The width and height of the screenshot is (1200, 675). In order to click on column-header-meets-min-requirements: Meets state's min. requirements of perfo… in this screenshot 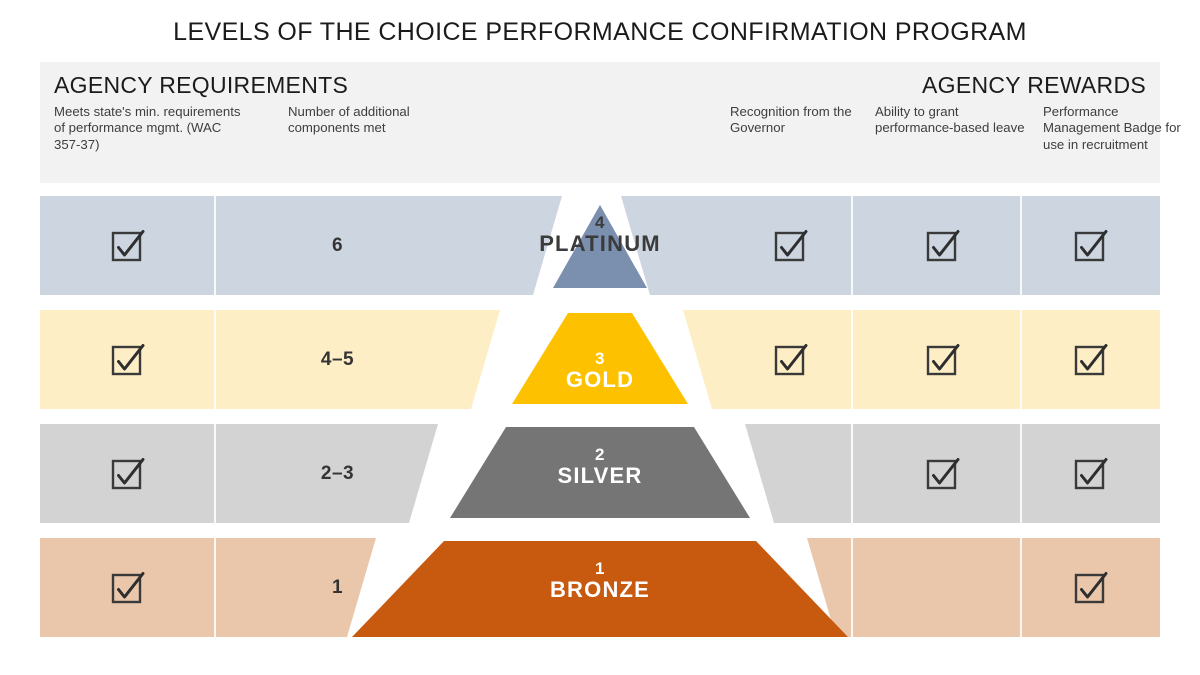, I will do `click(147, 128)`.